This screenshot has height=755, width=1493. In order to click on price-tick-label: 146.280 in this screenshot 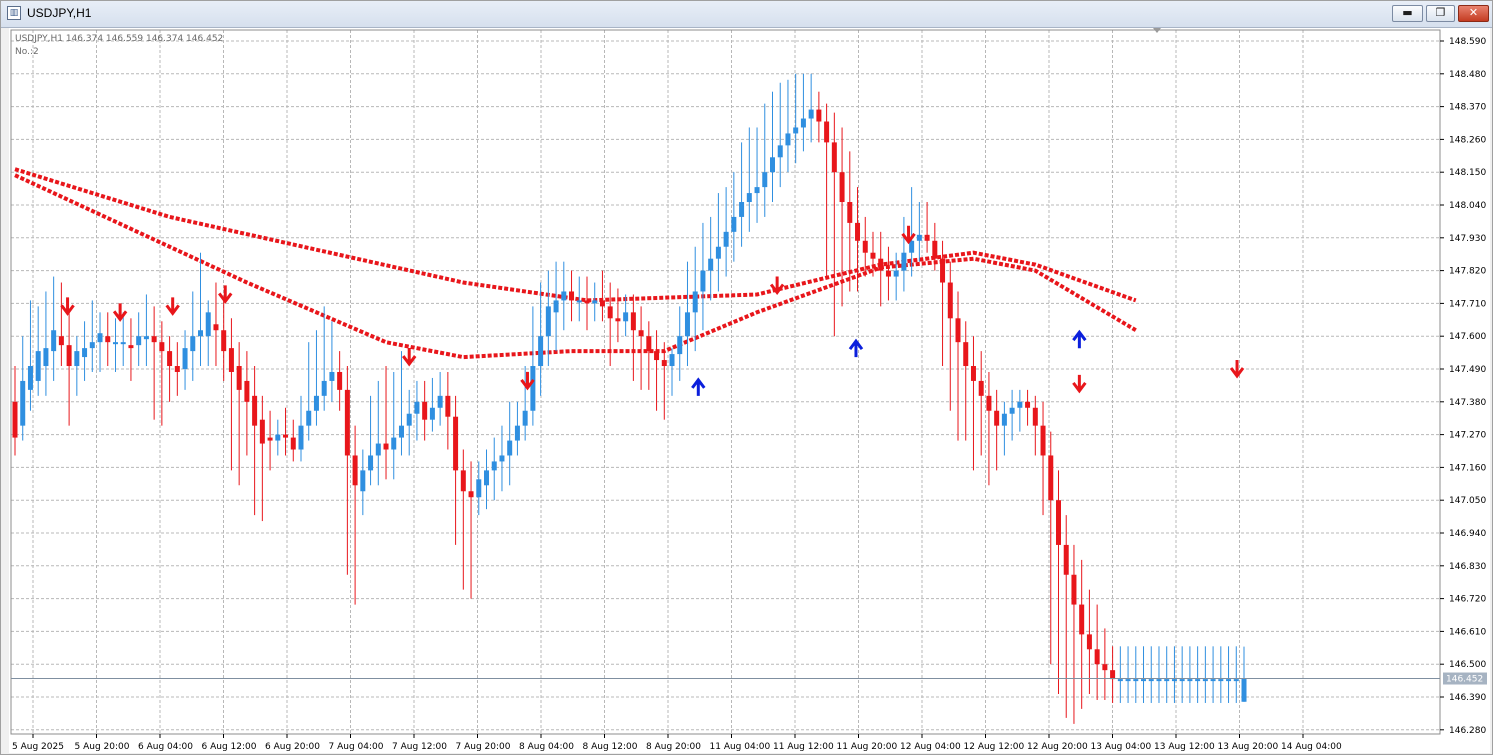, I will do `click(1467, 731)`.